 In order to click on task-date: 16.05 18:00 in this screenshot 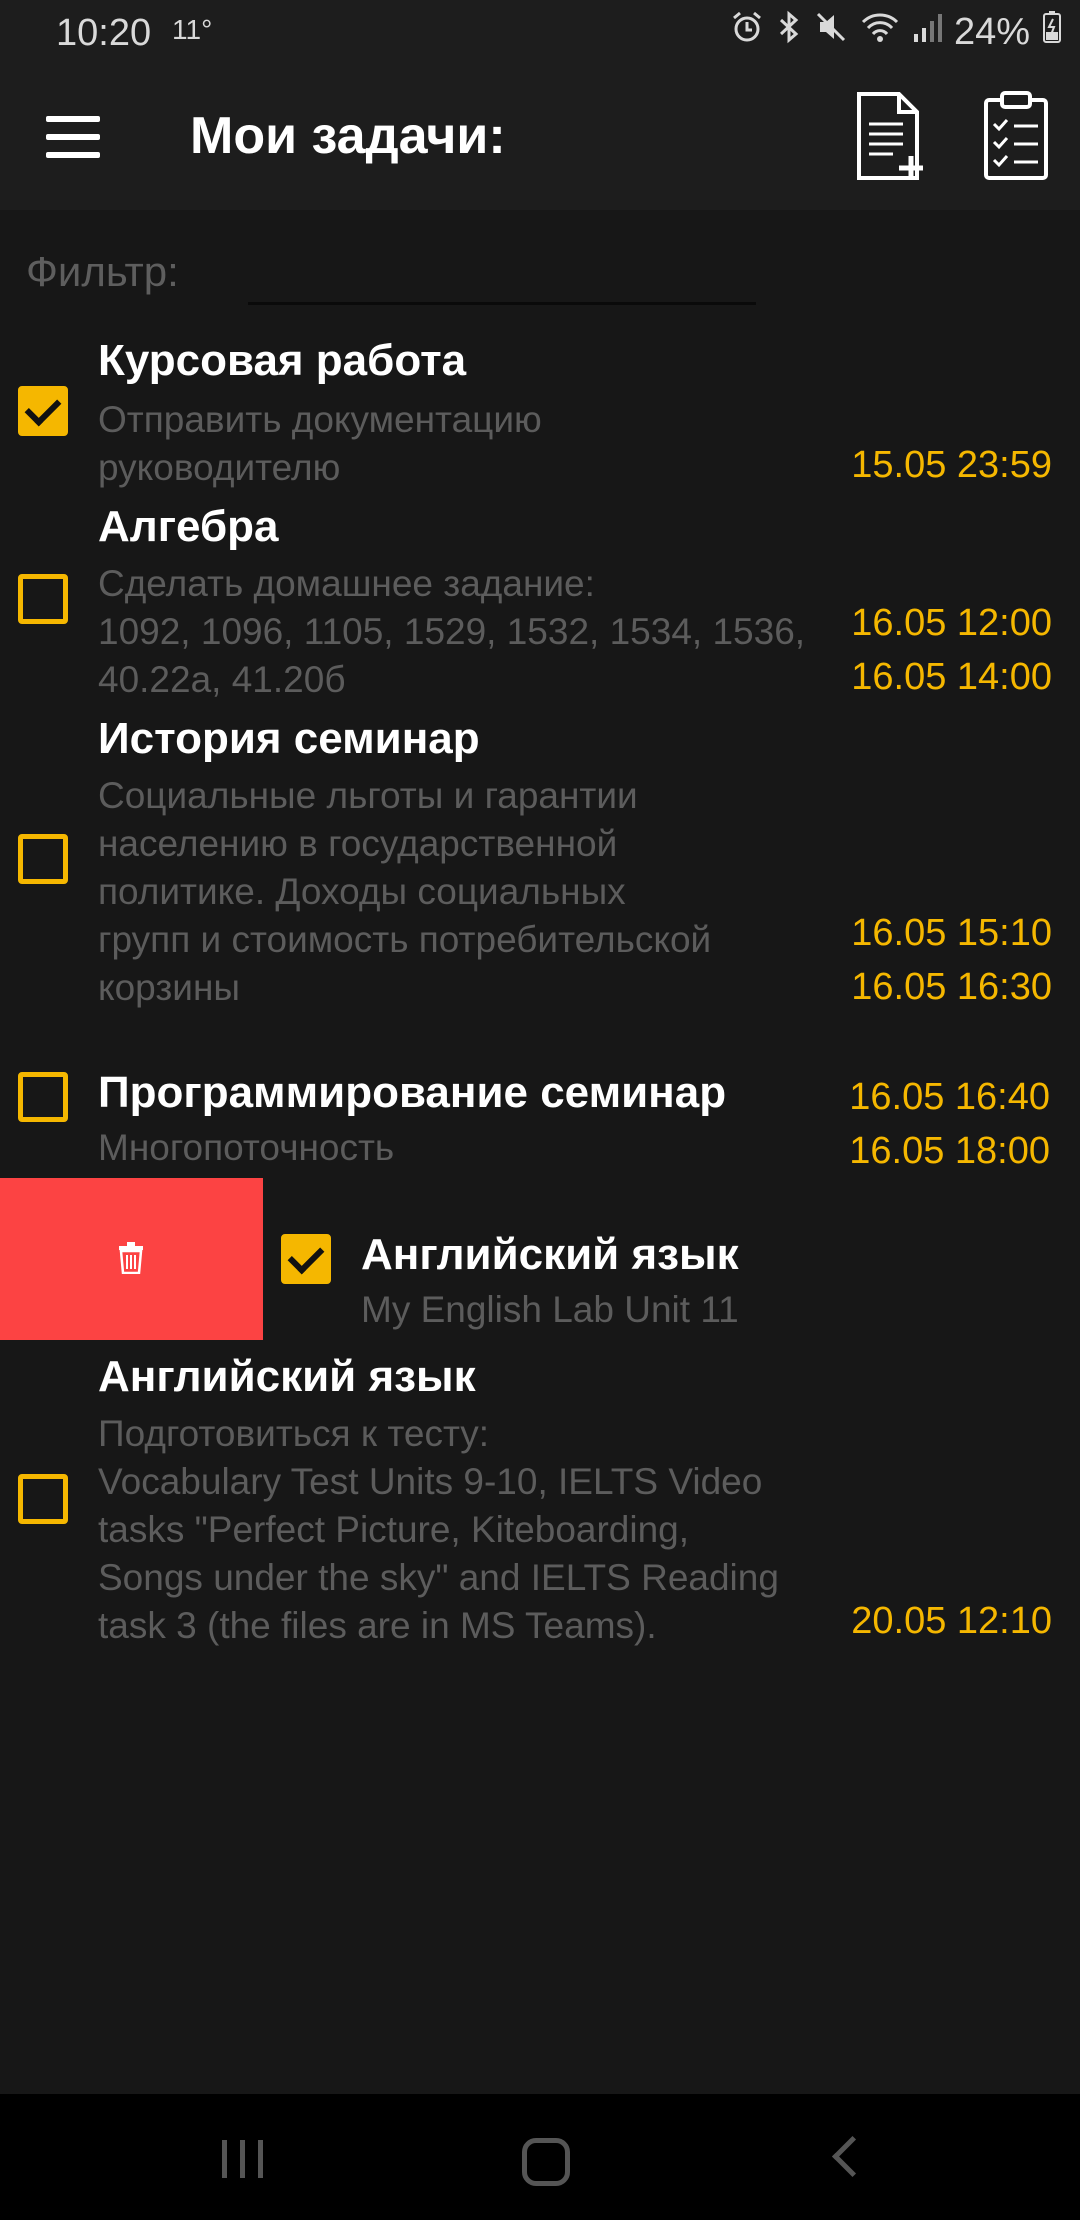, I will do `click(949, 1151)`.